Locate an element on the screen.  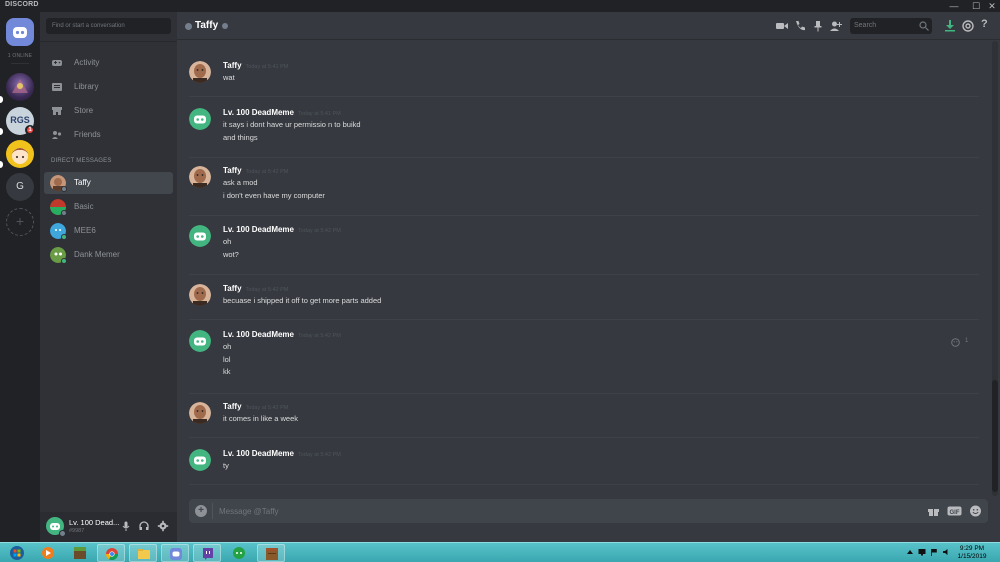
server-g-label: G is located at coordinates (20, 186).